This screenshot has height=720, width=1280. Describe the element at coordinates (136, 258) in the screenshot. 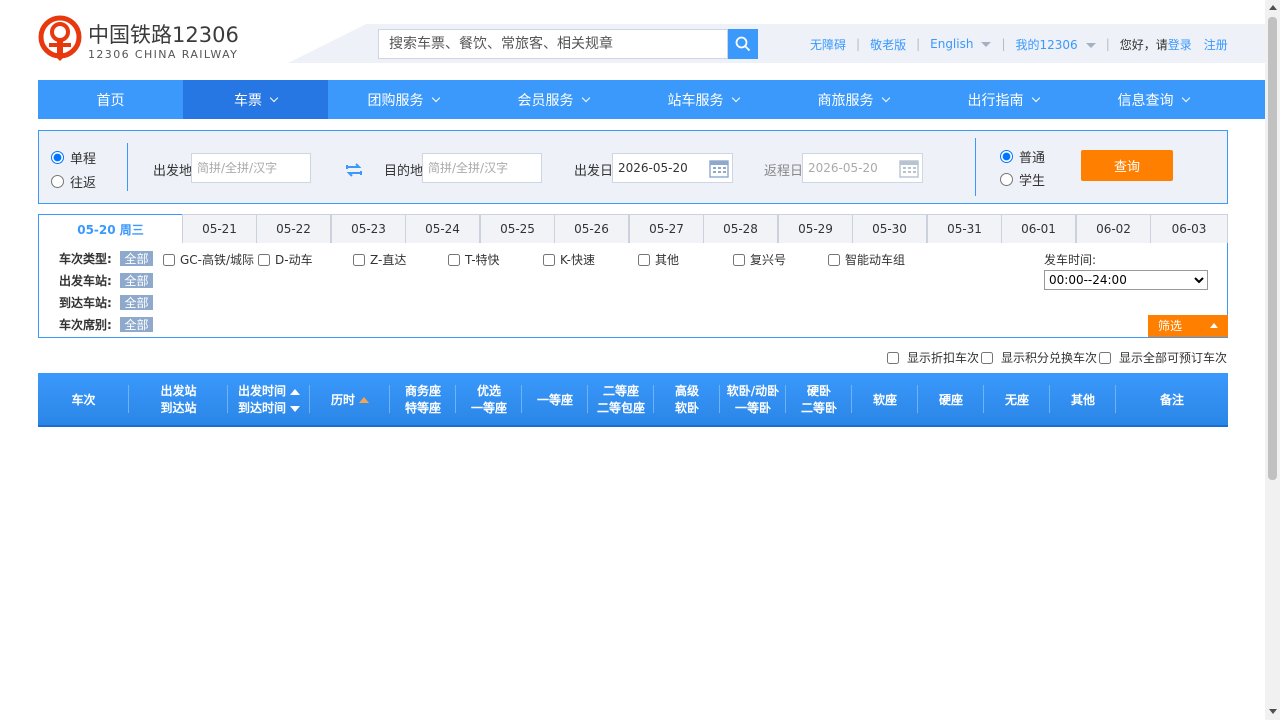

I see `train-type-all-button: 全部` at that location.